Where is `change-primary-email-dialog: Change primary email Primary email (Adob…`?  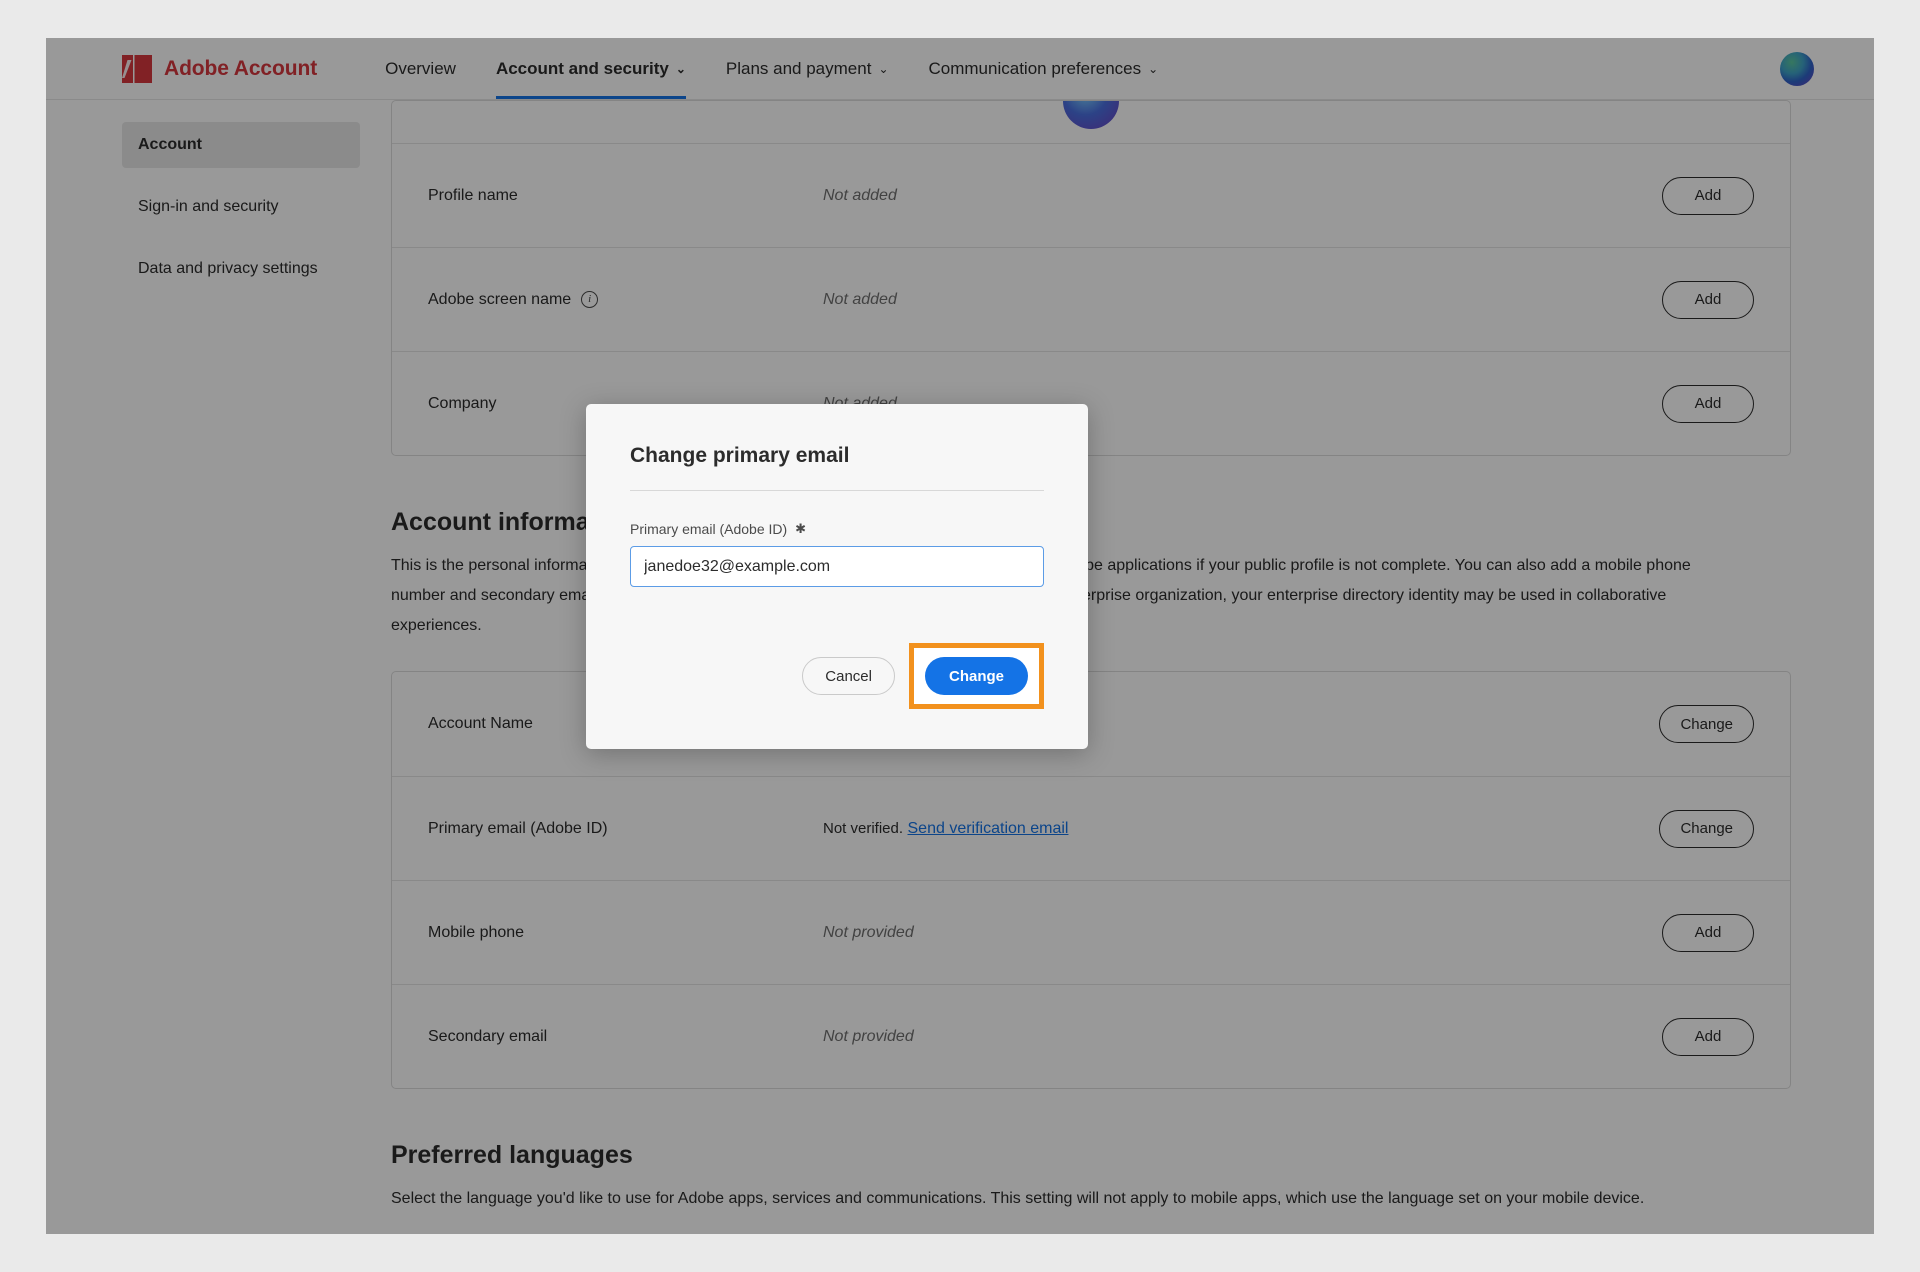 change-primary-email-dialog: Change primary email Primary email (Adob… is located at coordinates (837, 576).